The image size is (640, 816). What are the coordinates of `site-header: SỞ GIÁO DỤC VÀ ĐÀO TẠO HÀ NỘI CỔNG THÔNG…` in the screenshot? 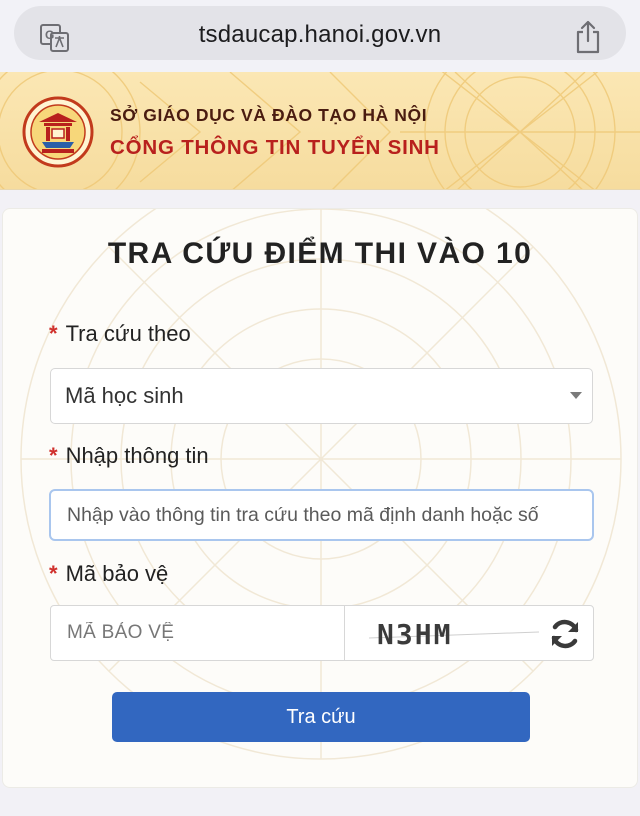 It's located at (320, 131).